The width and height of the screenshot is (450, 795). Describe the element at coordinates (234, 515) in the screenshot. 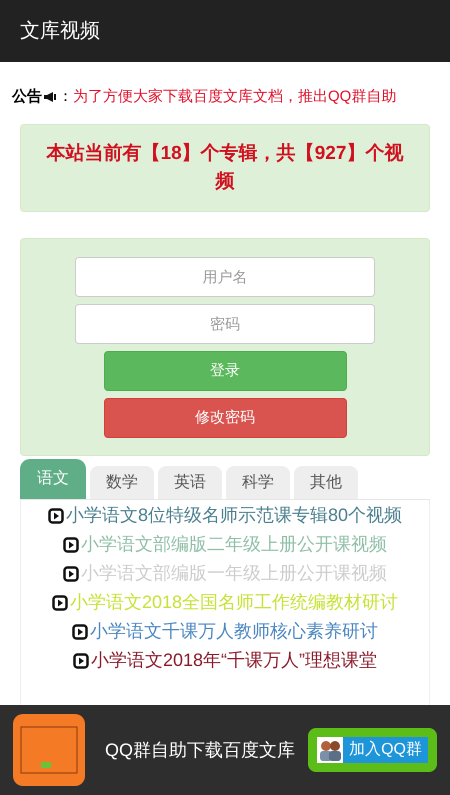

I see `video-link: 小学语文8位特级名师示范课专辑80个视频` at that location.